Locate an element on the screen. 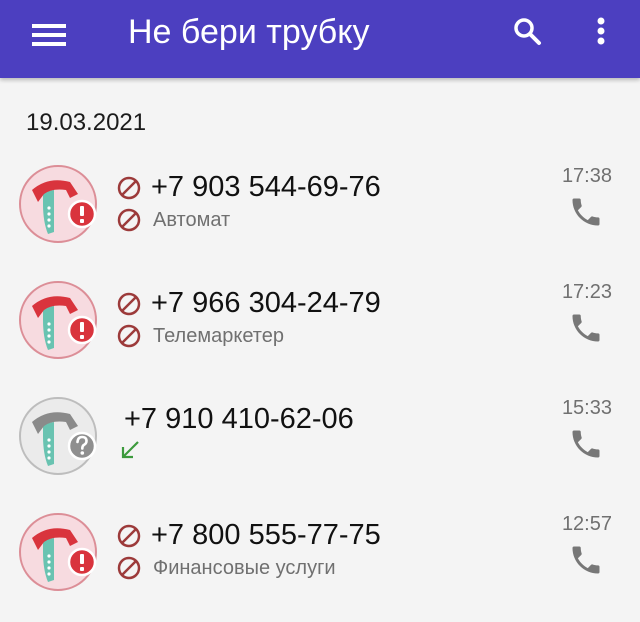 The image size is (640, 622). call-time: 17:23 is located at coordinates (586, 292).